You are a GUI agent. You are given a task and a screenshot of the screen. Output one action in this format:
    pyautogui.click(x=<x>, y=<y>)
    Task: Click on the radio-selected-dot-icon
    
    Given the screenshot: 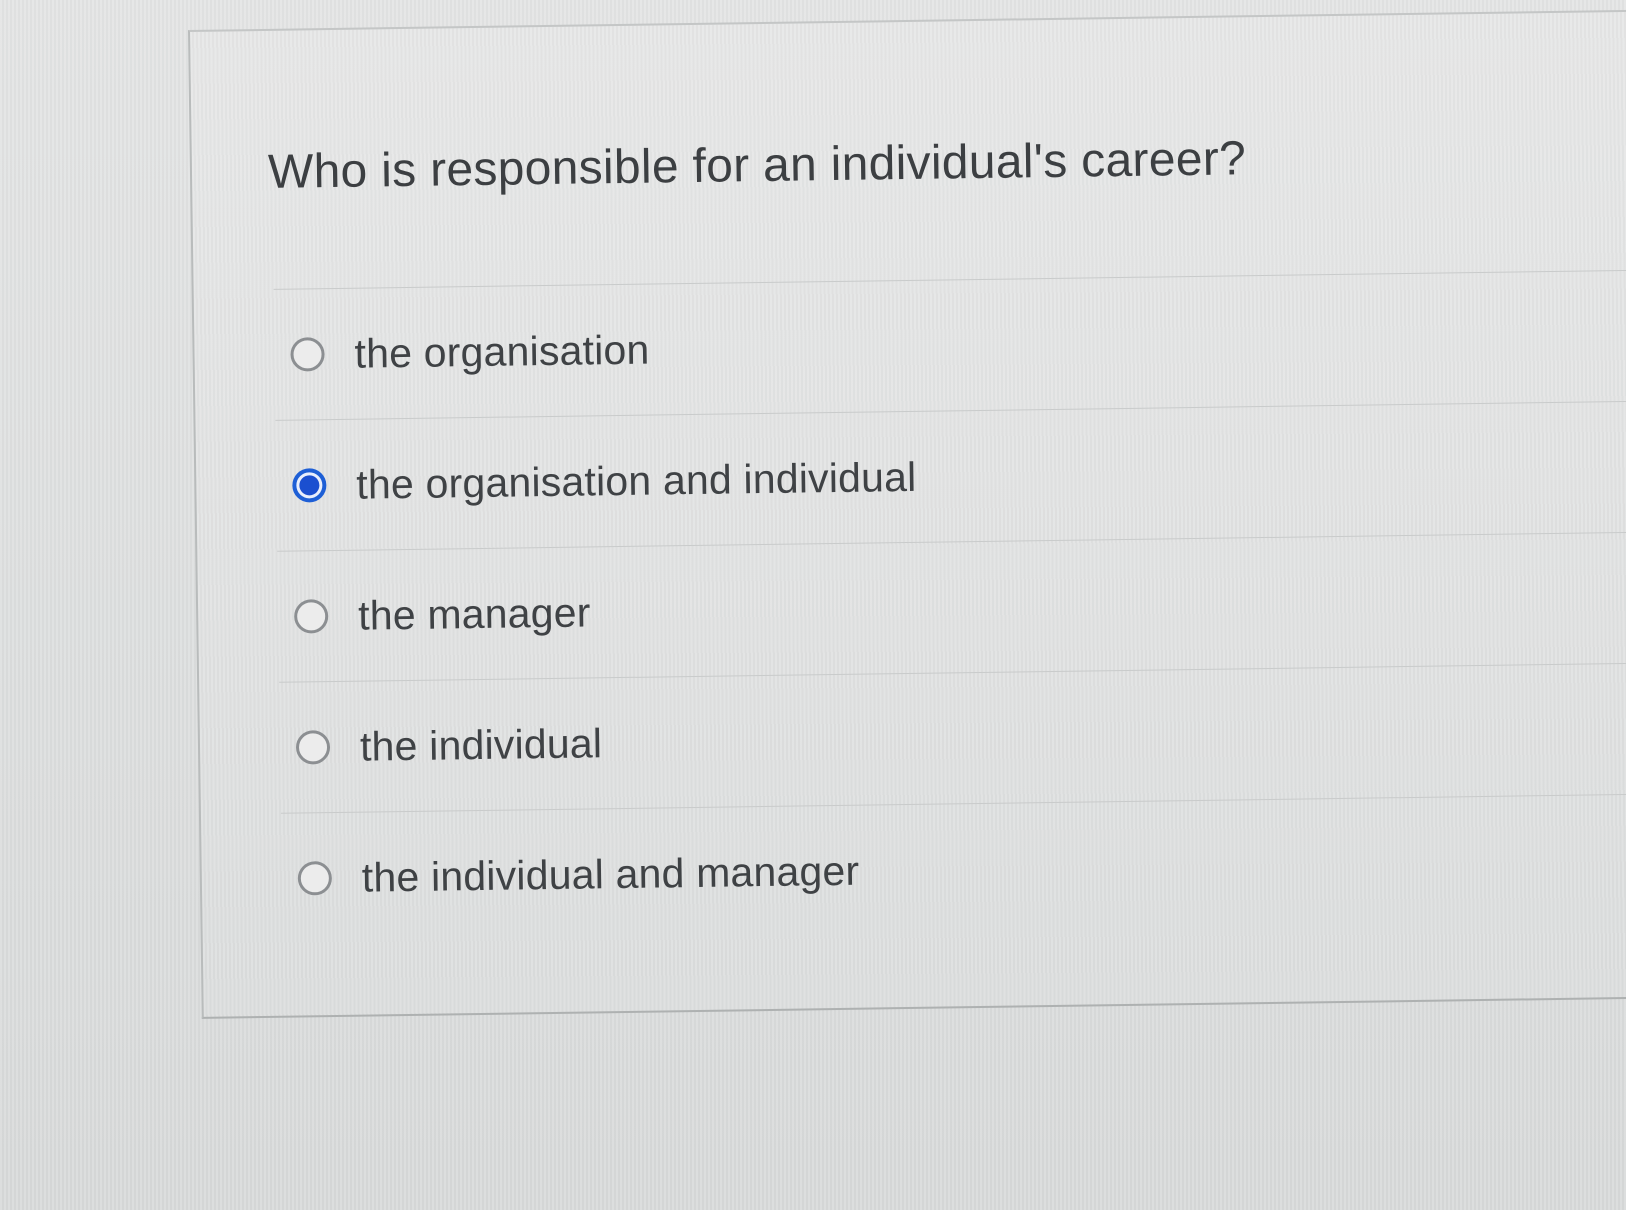 What is the action you would take?
    pyautogui.click(x=309, y=485)
    